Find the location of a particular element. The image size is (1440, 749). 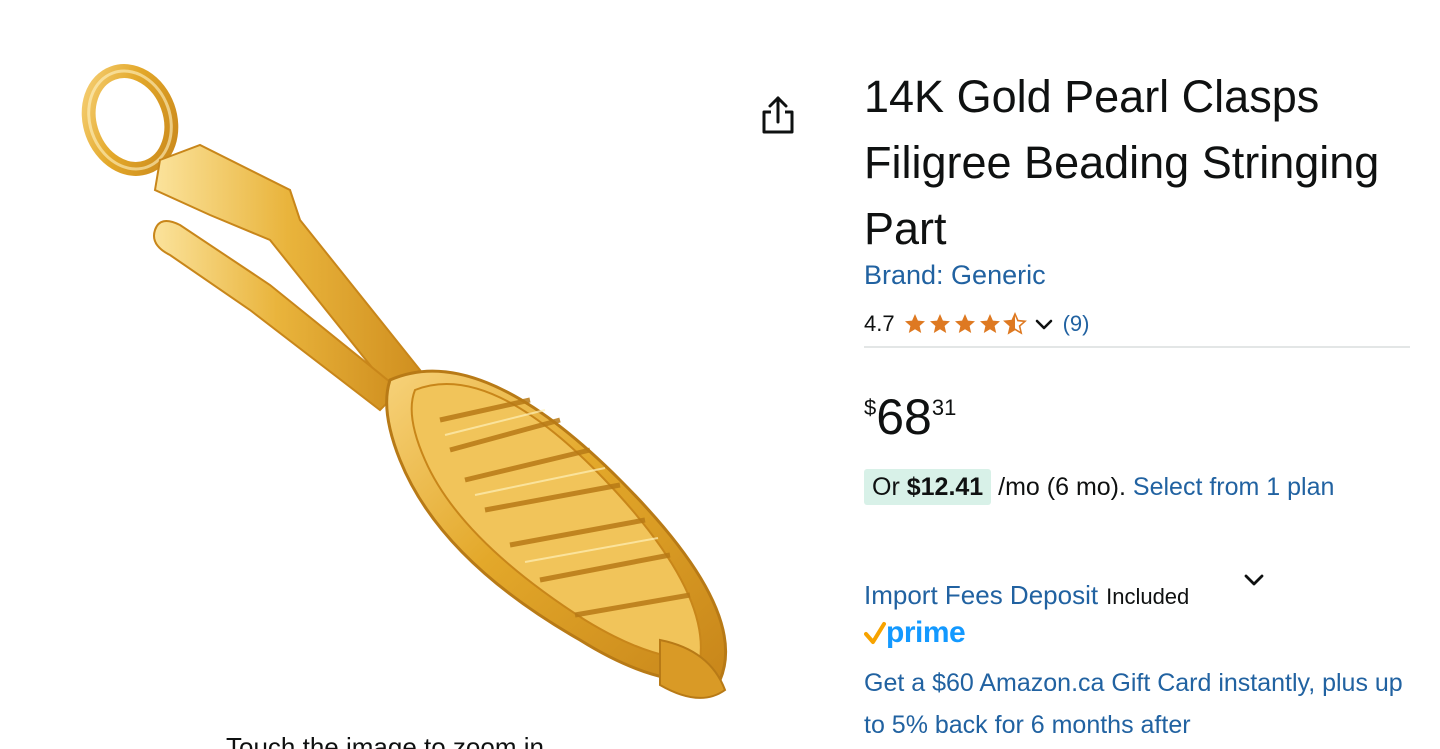

import-fees-row: Import Fees Deposit Included is located at coordinates (1026, 595).